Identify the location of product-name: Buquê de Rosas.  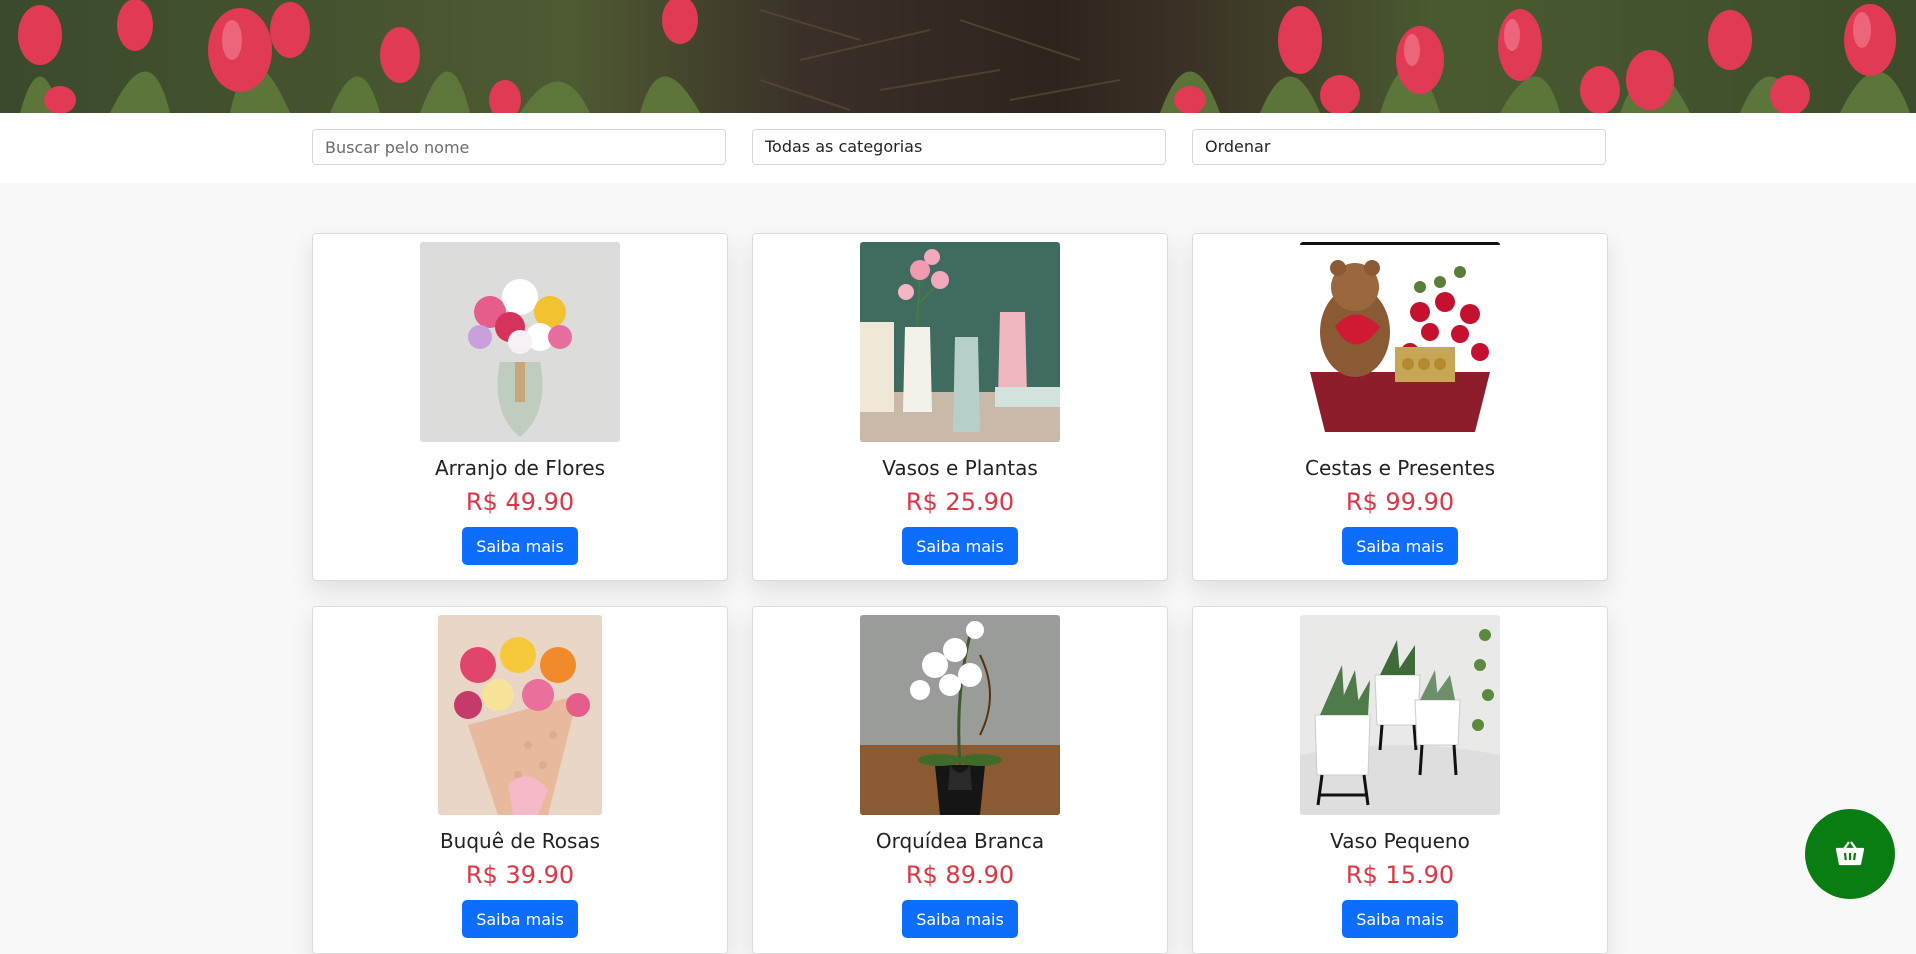
(520, 841).